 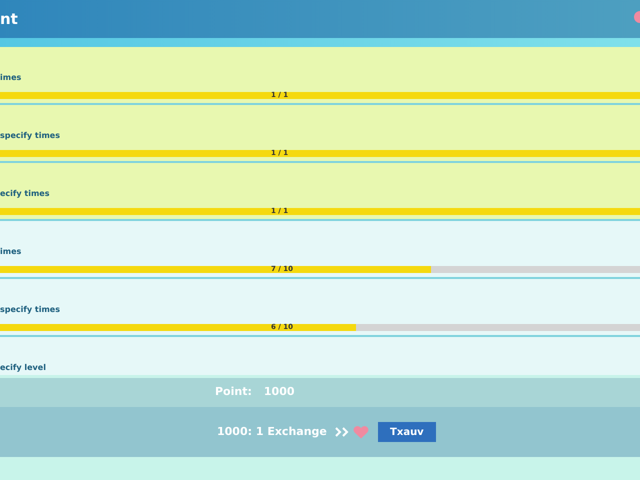 What do you see at coordinates (25, 194) in the screenshot?
I see `task-label: ecify times` at bounding box center [25, 194].